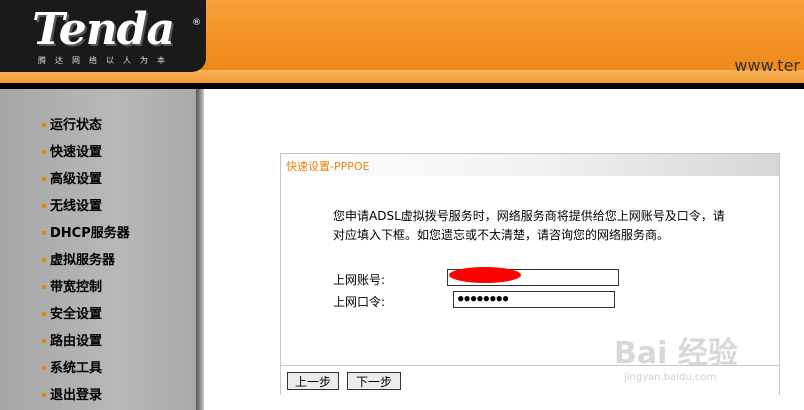  Describe the element at coordinates (76, 341) in the screenshot. I see `sidebar-item-label: 路由设置` at that location.